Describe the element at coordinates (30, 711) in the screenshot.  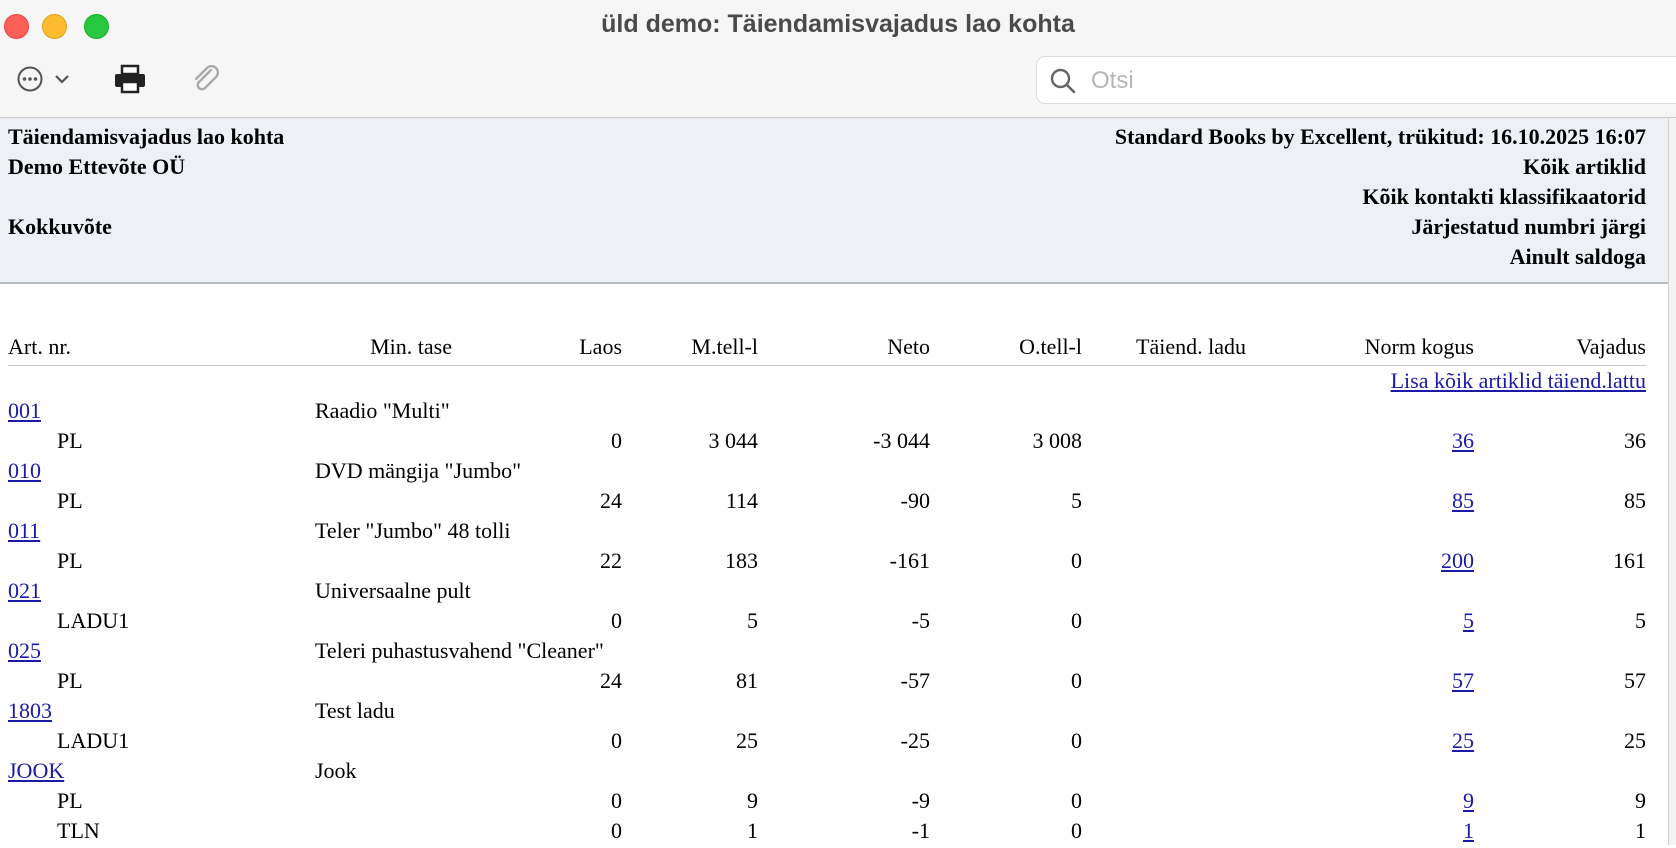
I see `article-code-link: 1803` at that location.